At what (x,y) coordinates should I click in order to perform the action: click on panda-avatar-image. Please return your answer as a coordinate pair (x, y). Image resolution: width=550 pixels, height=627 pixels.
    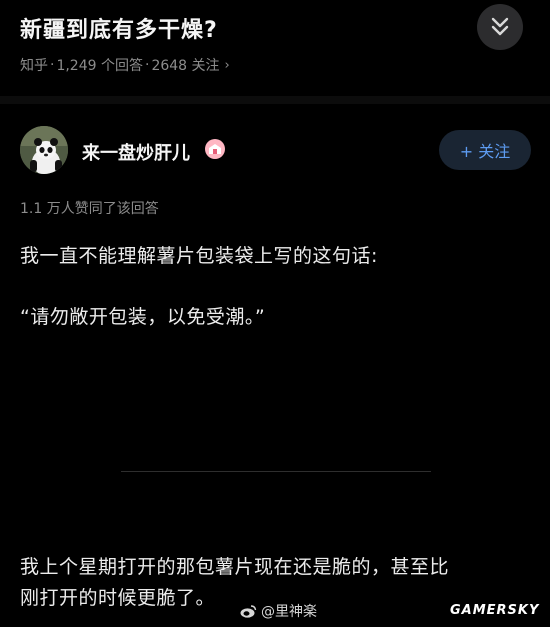
    Looking at the image, I should click on (44, 150).